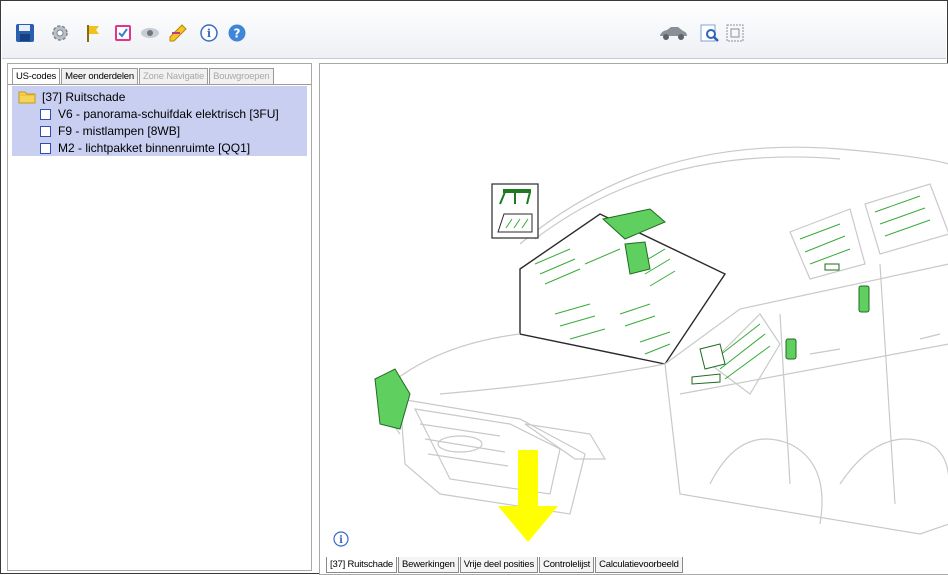 This screenshot has height=575, width=948. Describe the element at coordinates (673, 33) in the screenshot. I see `car-icon` at that location.